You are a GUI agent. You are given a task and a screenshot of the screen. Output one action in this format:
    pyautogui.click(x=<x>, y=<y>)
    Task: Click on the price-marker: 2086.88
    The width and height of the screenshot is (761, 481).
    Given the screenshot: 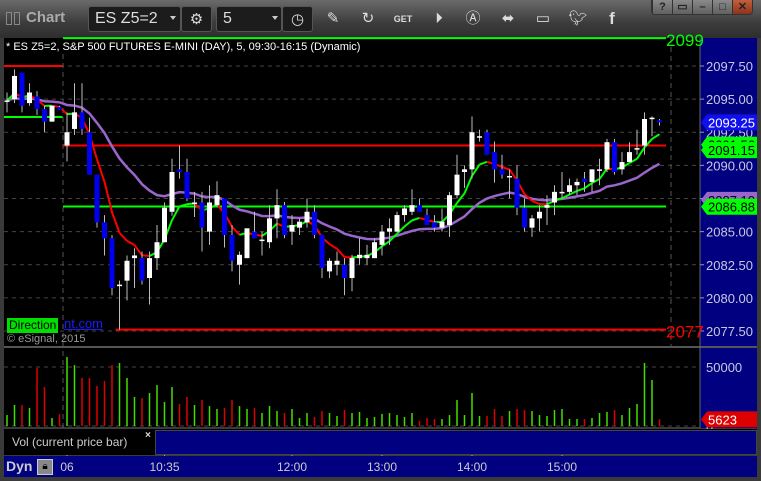 What is the action you would take?
    pyautogui.click(x=729, y=206)
    